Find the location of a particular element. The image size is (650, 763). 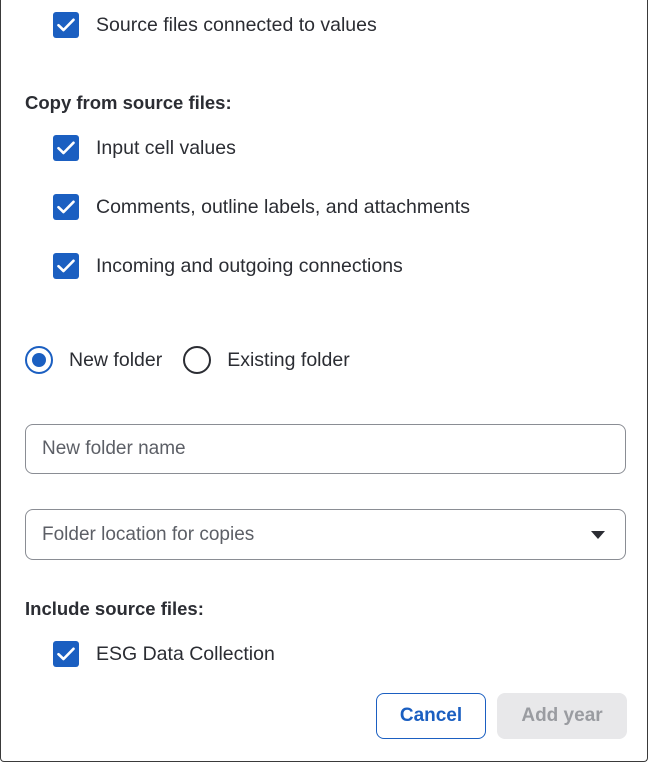

copy-option-connections: Incoming and outgoing connections is located at coordinates (228, 266).